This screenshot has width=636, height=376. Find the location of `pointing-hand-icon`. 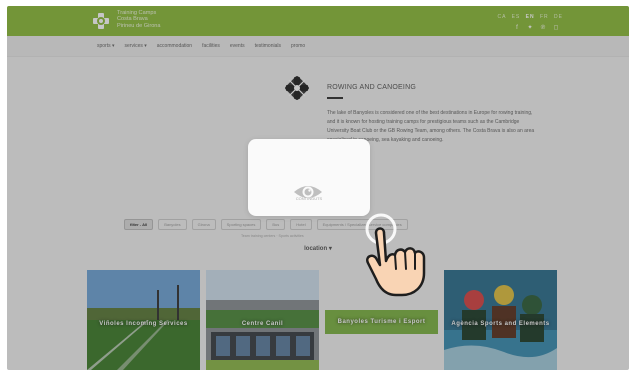

pointing-hand-icon is located at coordinates (395, 255).